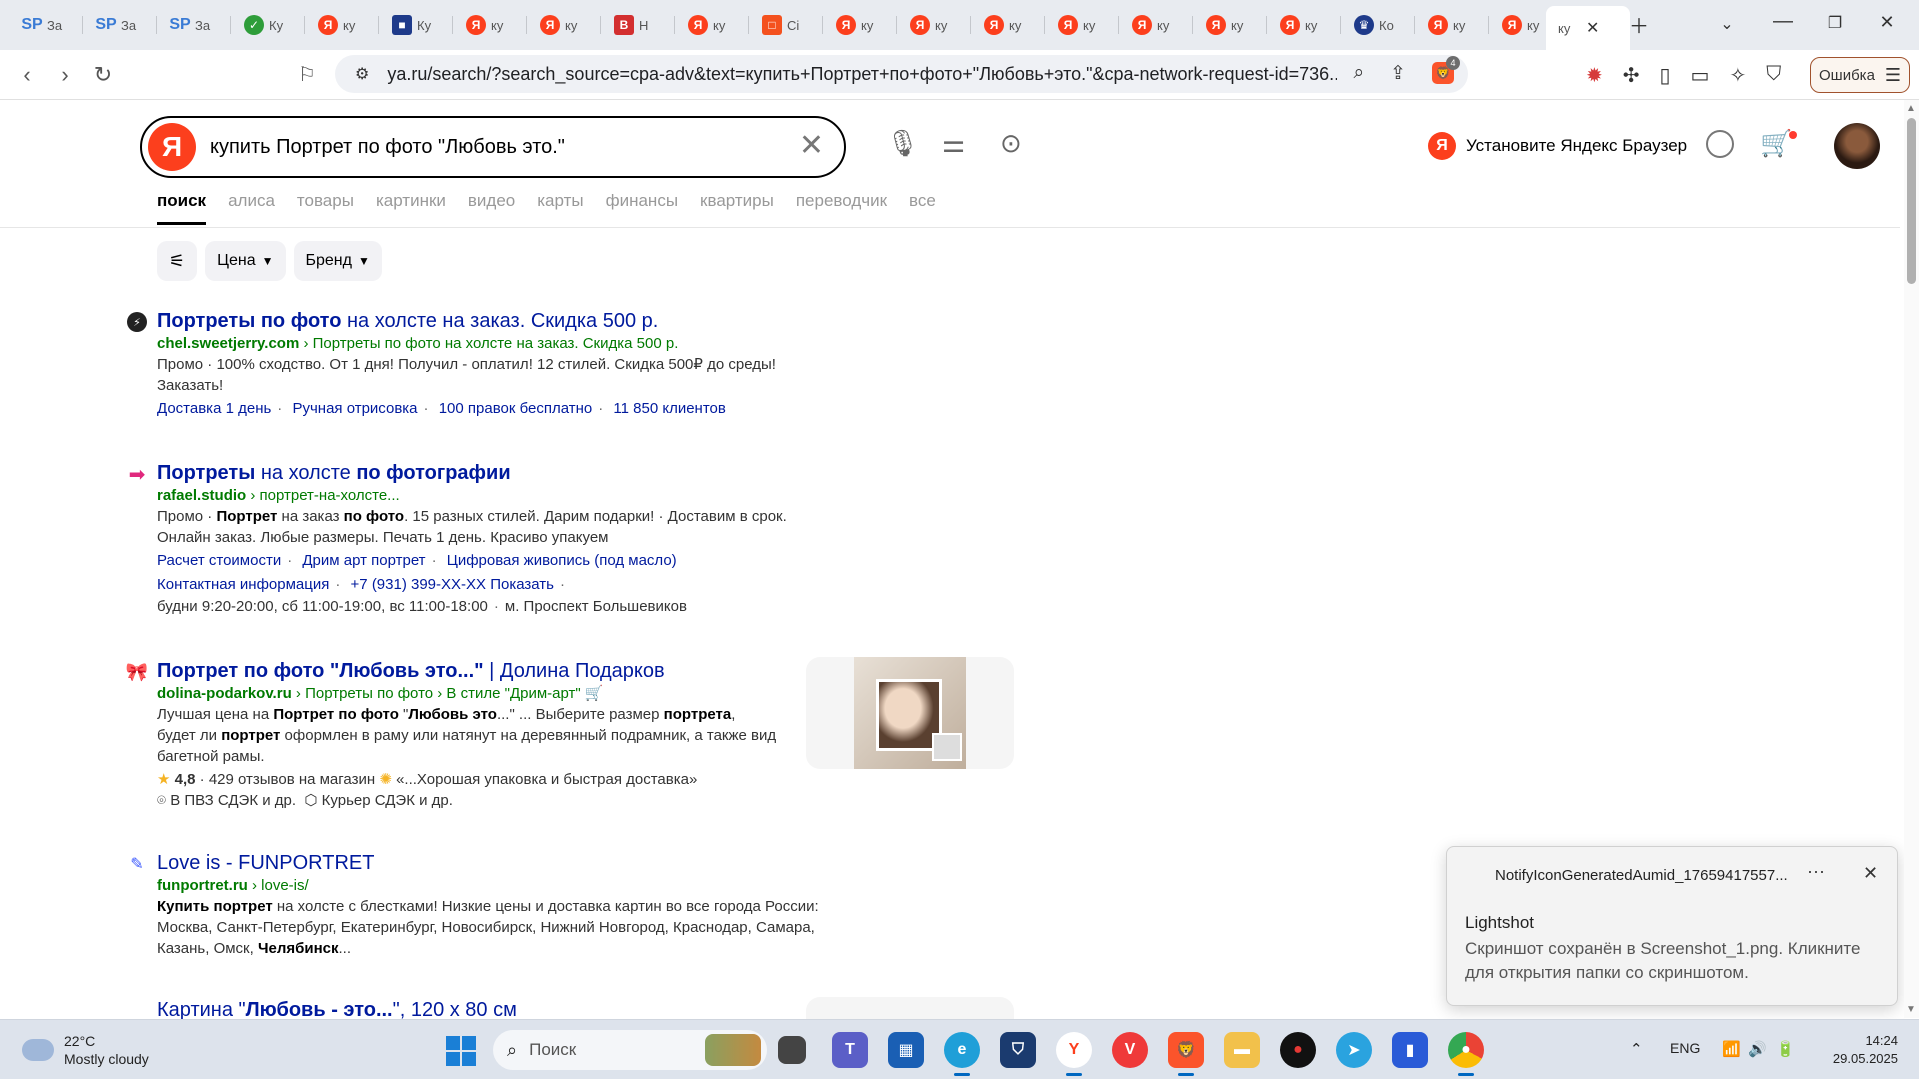 This screenshot has height=1079, width=1919. Describe the element at coordinates (1887, 22) in the screenshot. I see `close-window-icon: ✕` at that location.